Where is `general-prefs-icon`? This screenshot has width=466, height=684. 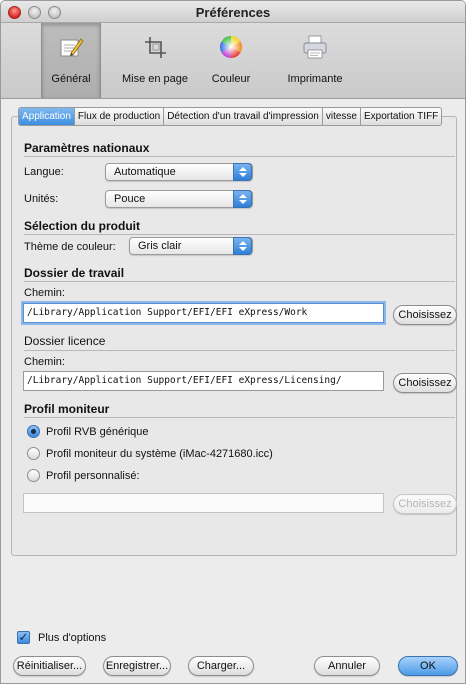 general-prefs-icon is located at coordinates (72, 47).